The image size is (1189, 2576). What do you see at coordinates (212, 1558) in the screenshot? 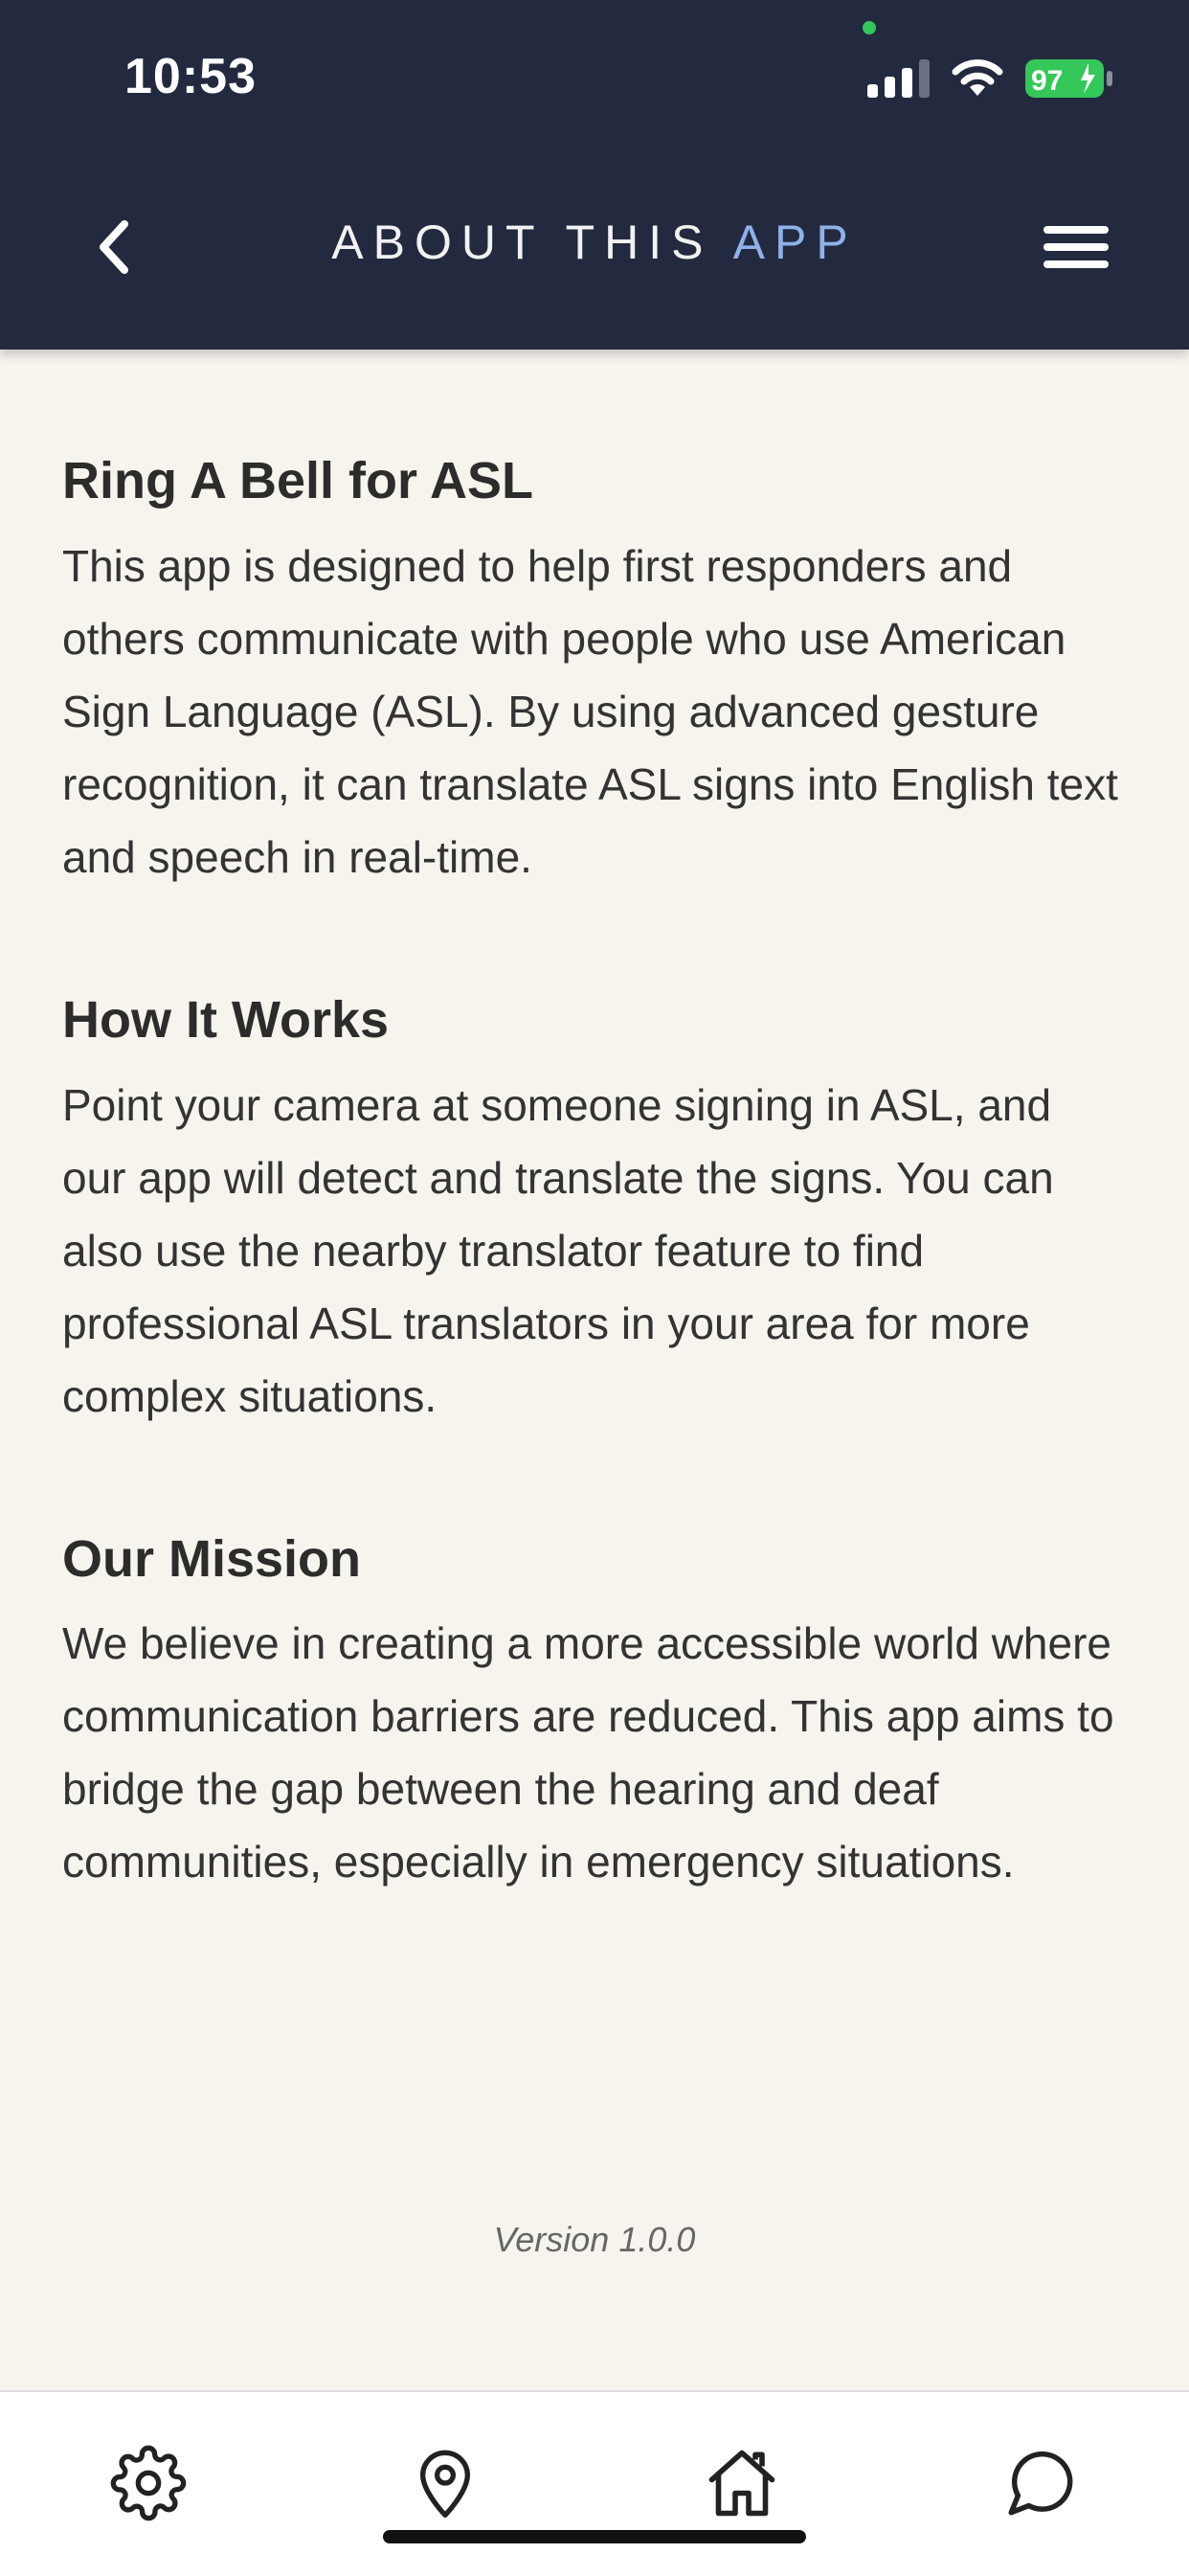
I see `section-heading: Our Mission` at bounding box center [212, 1558].